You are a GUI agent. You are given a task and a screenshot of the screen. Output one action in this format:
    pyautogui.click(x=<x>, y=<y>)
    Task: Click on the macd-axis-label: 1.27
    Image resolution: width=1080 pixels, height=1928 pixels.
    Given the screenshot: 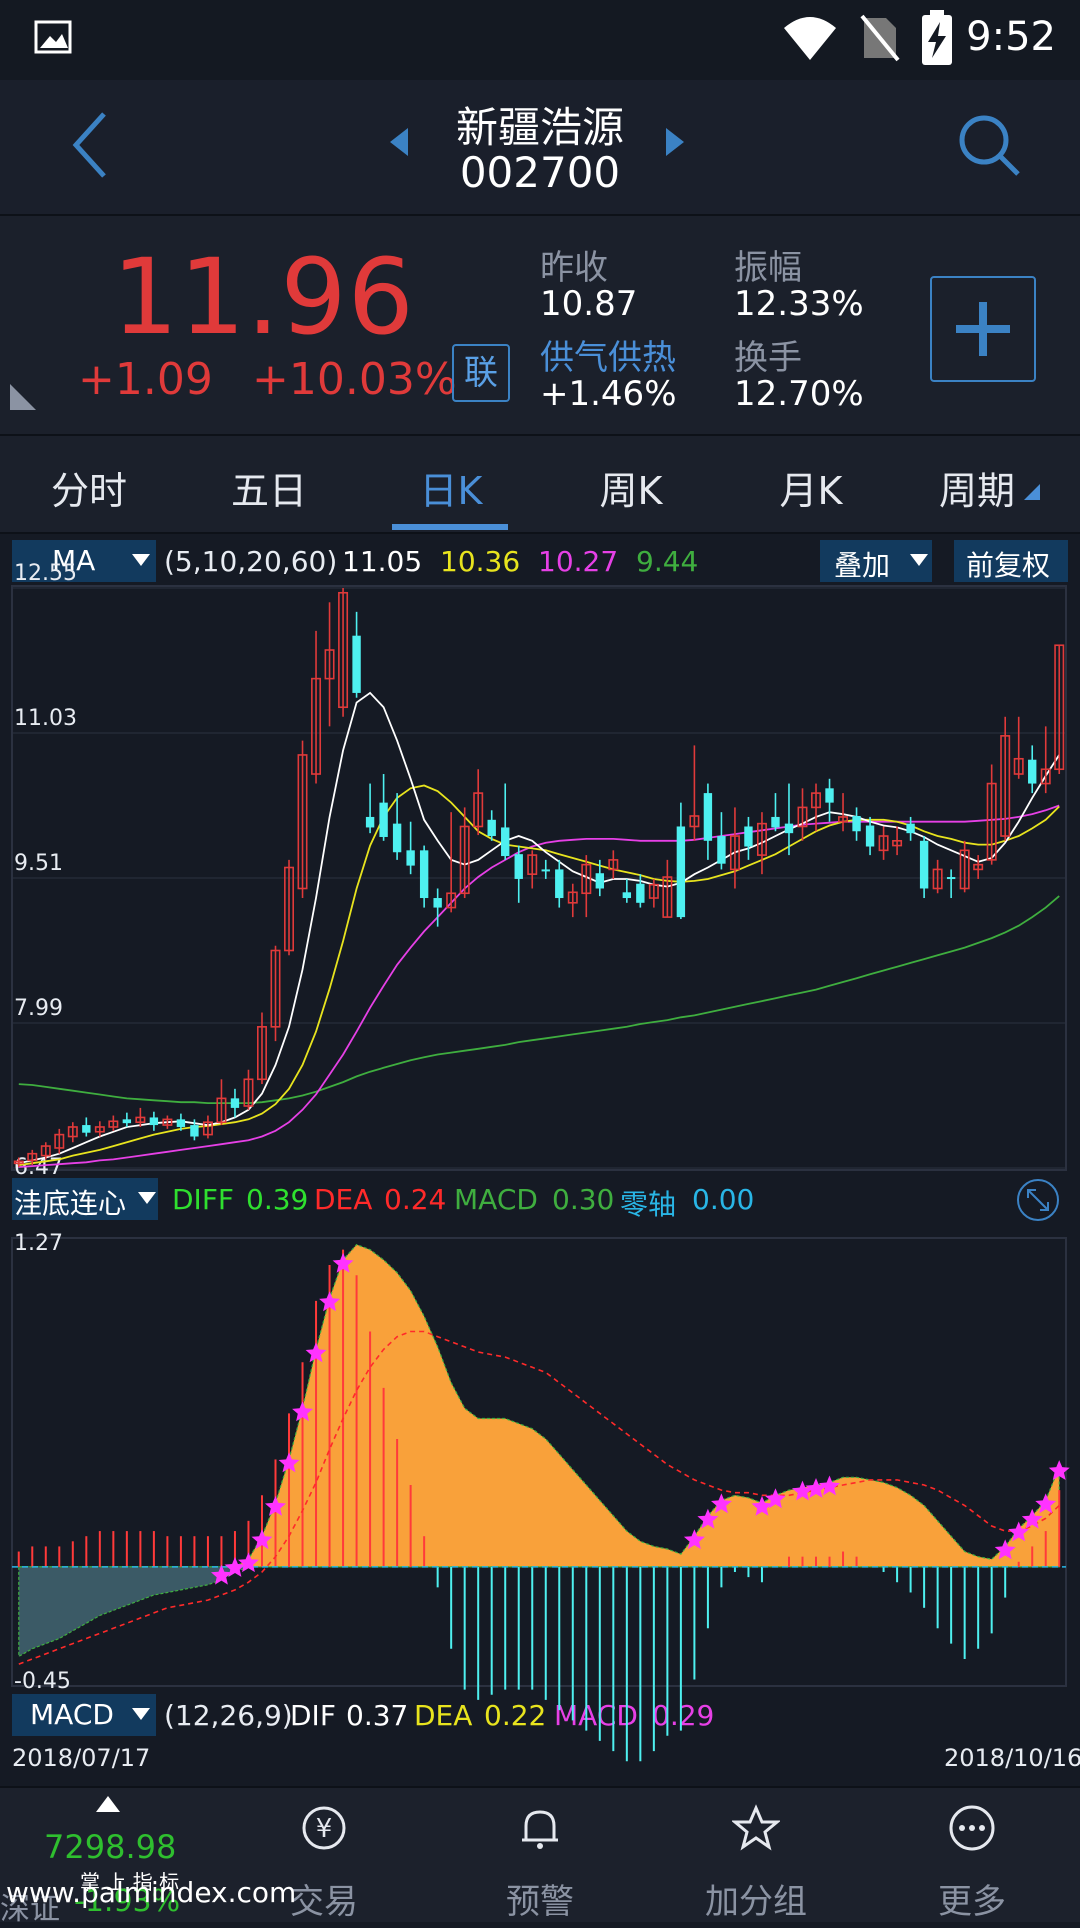 What is the action you would take?
    pyautogui.click(x=38, y=1243)
    